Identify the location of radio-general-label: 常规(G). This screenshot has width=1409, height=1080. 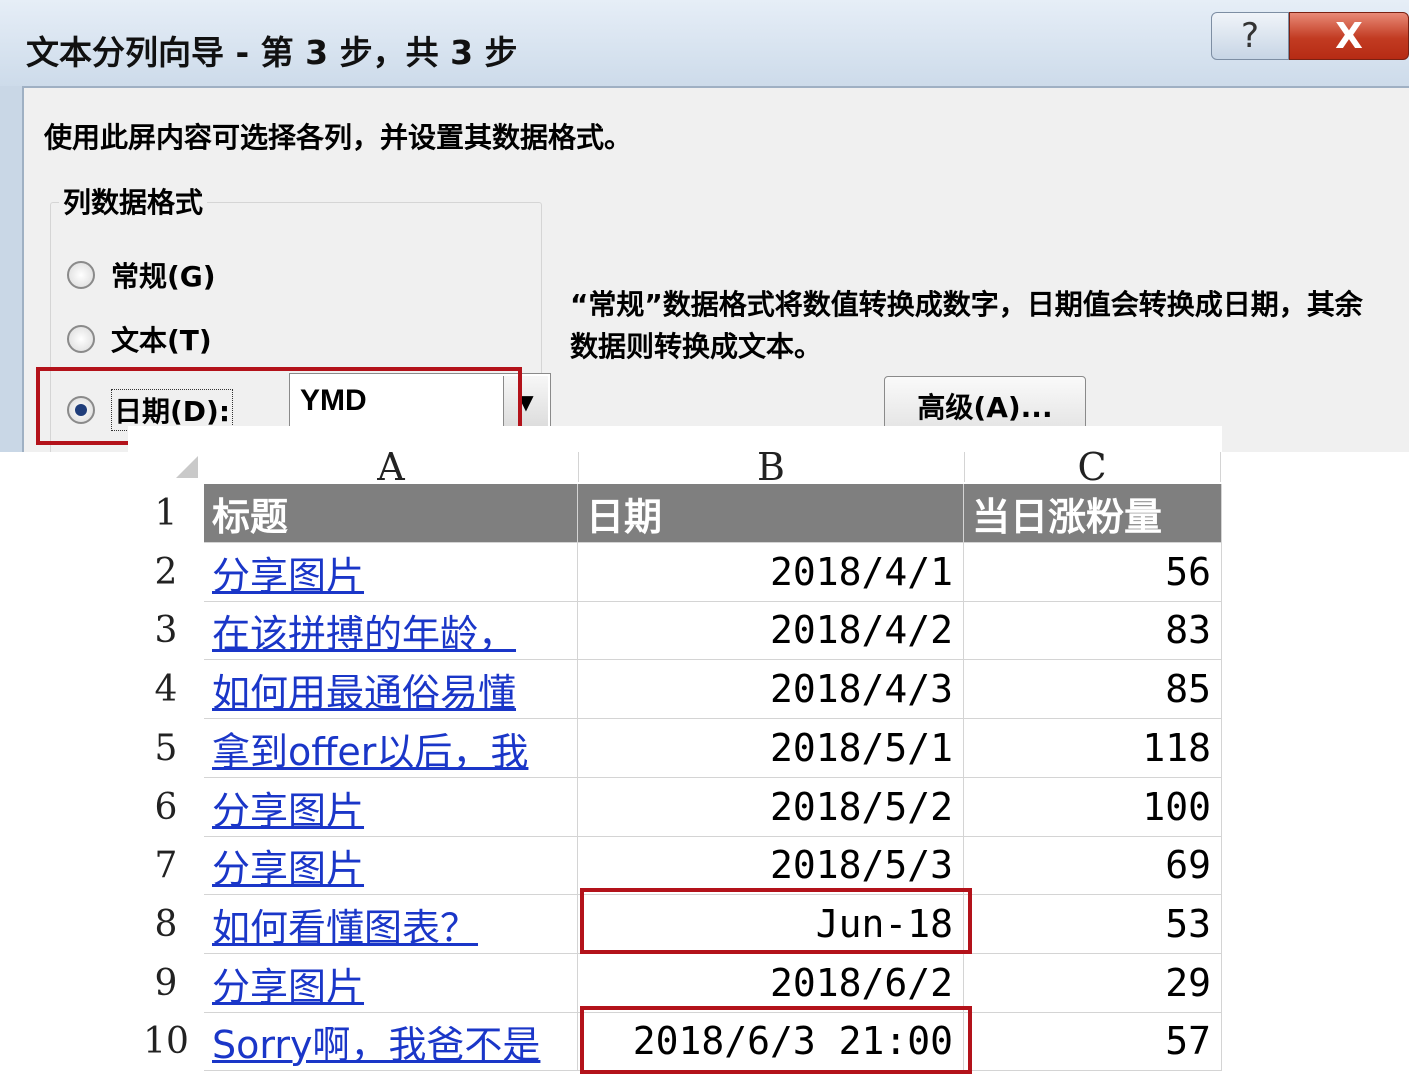
(163, 276).